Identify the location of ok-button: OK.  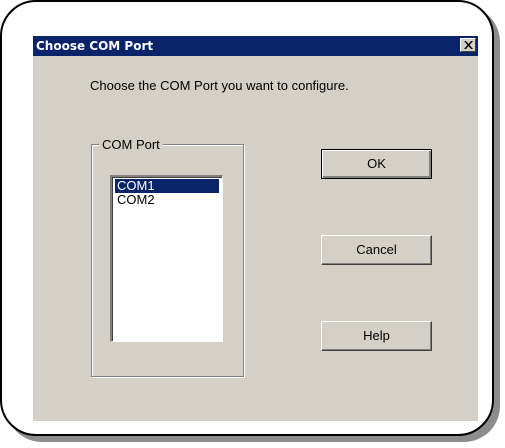
(376, 164).